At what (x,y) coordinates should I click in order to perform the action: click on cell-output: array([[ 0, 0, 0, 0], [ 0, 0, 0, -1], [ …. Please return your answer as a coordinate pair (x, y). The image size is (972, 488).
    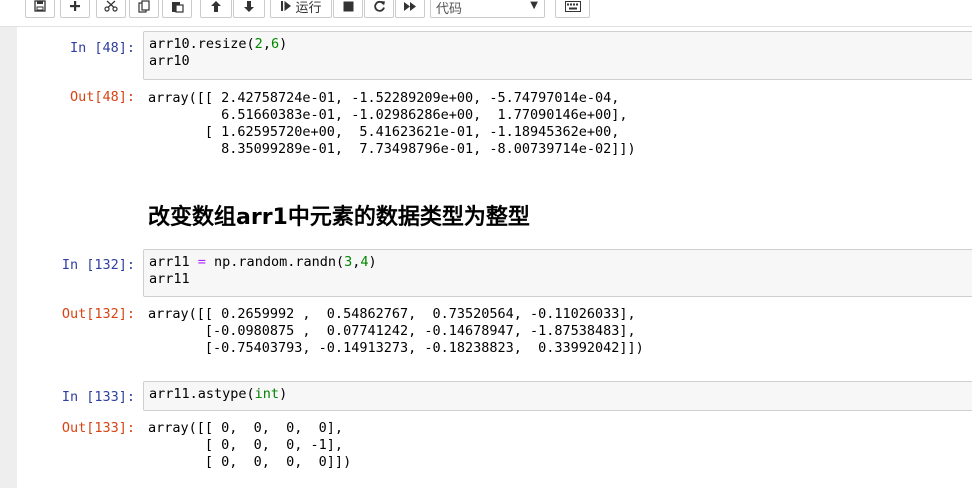
    Looking at the image, I should click on (250, 445).